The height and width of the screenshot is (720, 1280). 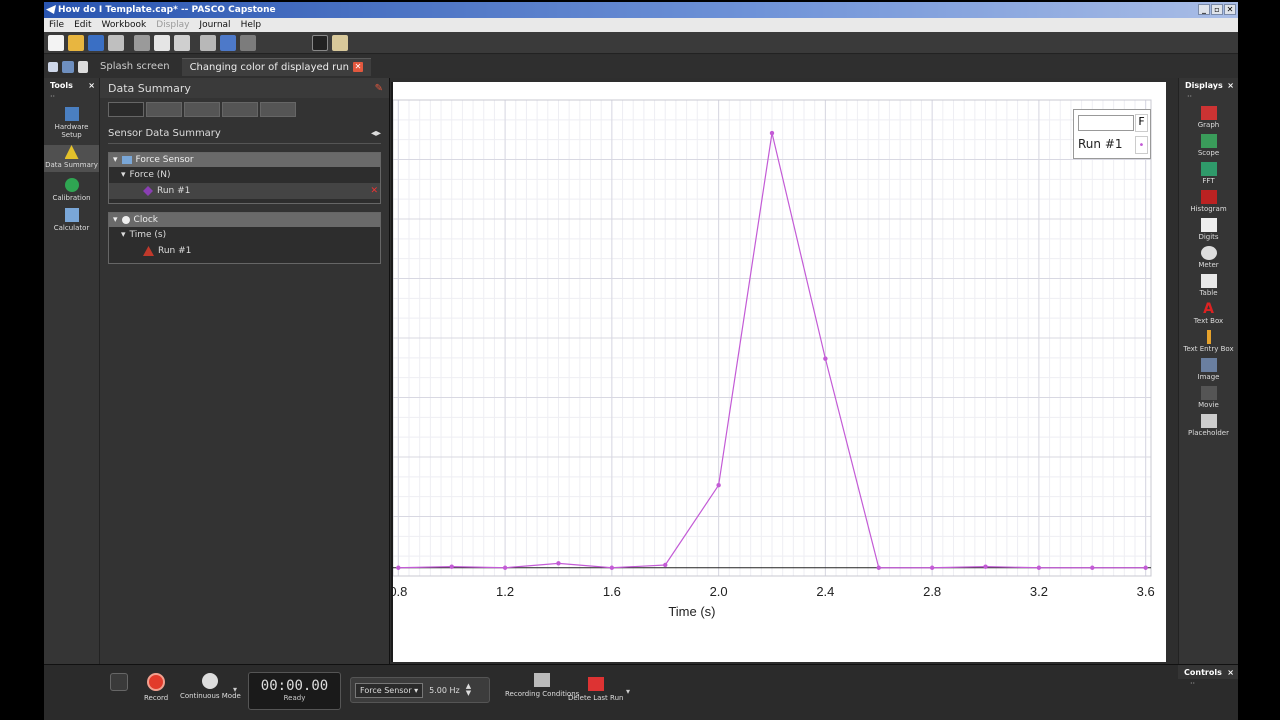 What do you see at coordinates (244, 220) in the screenshot?
I see `group-header: ▾ Clock` at bounding box center [244, 220].